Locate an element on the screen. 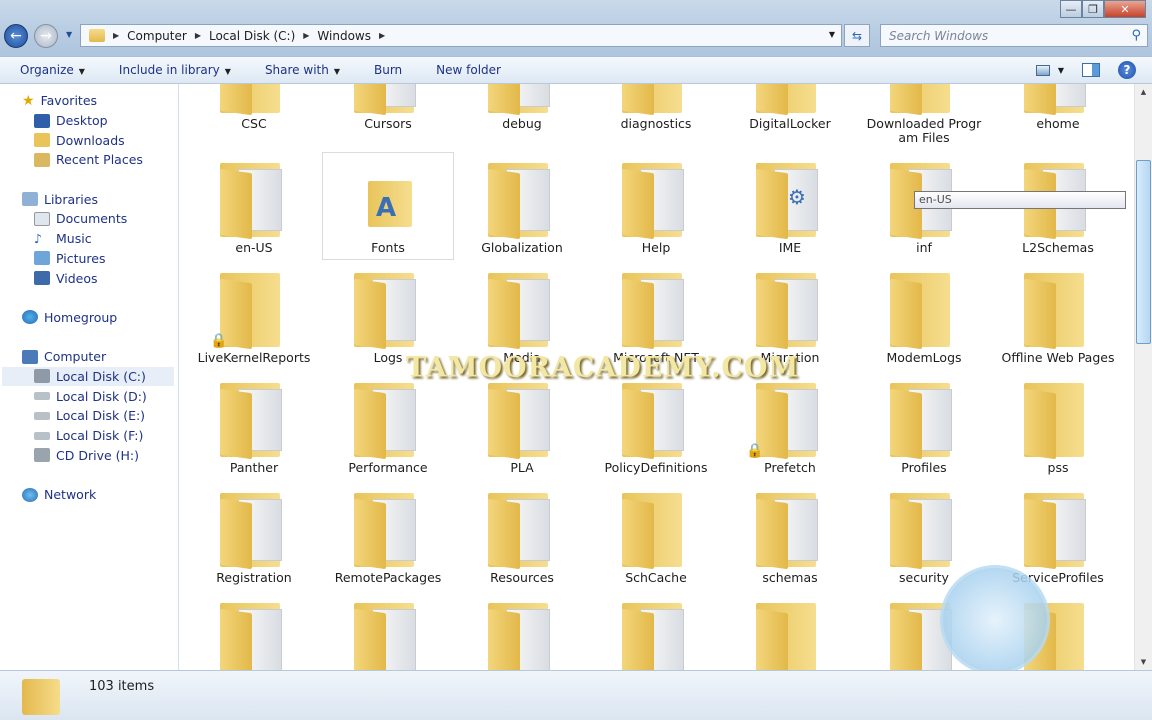  maximize-button: ❐ is located at coordinates (1093, 9).